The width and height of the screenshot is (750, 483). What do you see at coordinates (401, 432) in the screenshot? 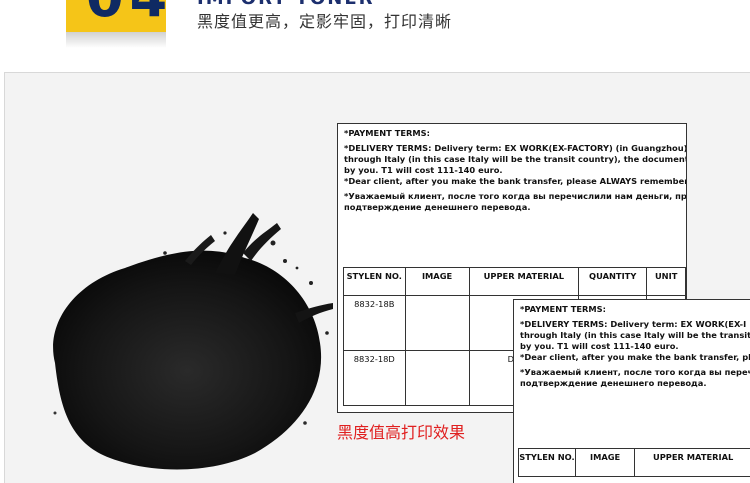
I see `print-effect-caption: 黑度值高打印效果` at bounding box center [401, 432].